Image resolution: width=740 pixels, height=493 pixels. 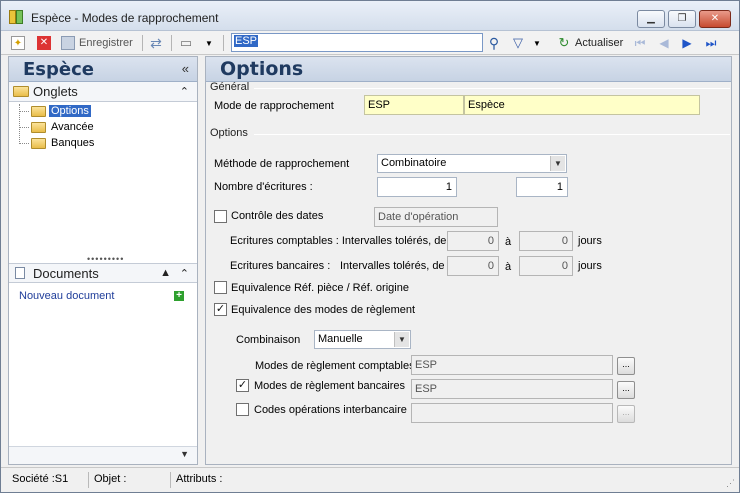 I want to click on tree-item-banques: Banques, so click(x=99, y=144).